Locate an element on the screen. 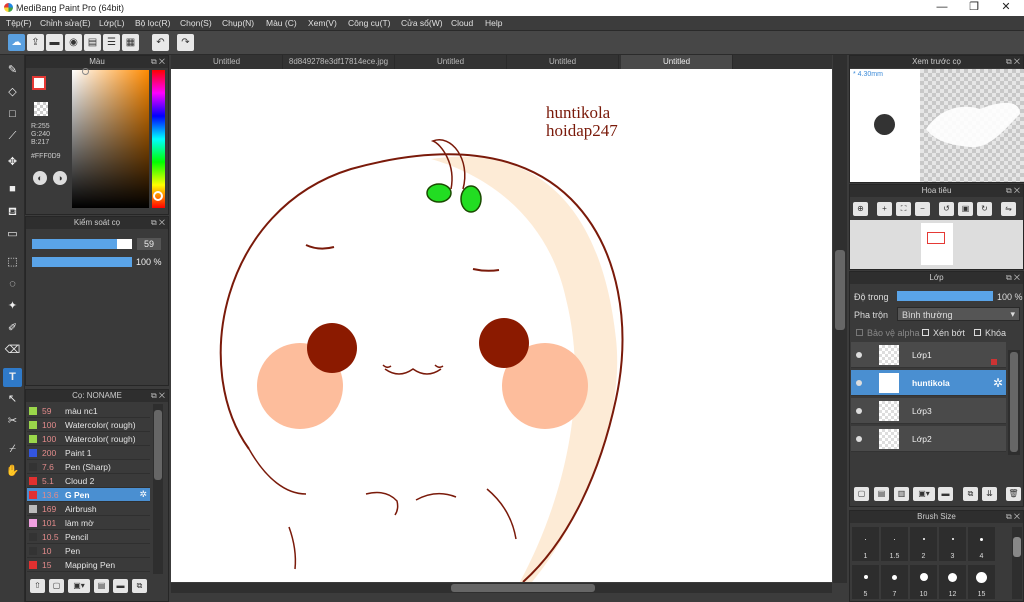 Image resolution: width=1024 pixels, height=602 pixels. tab-jpg-file: 8d849278e3df17814ece.jpg is located at coordinates (339, 62).